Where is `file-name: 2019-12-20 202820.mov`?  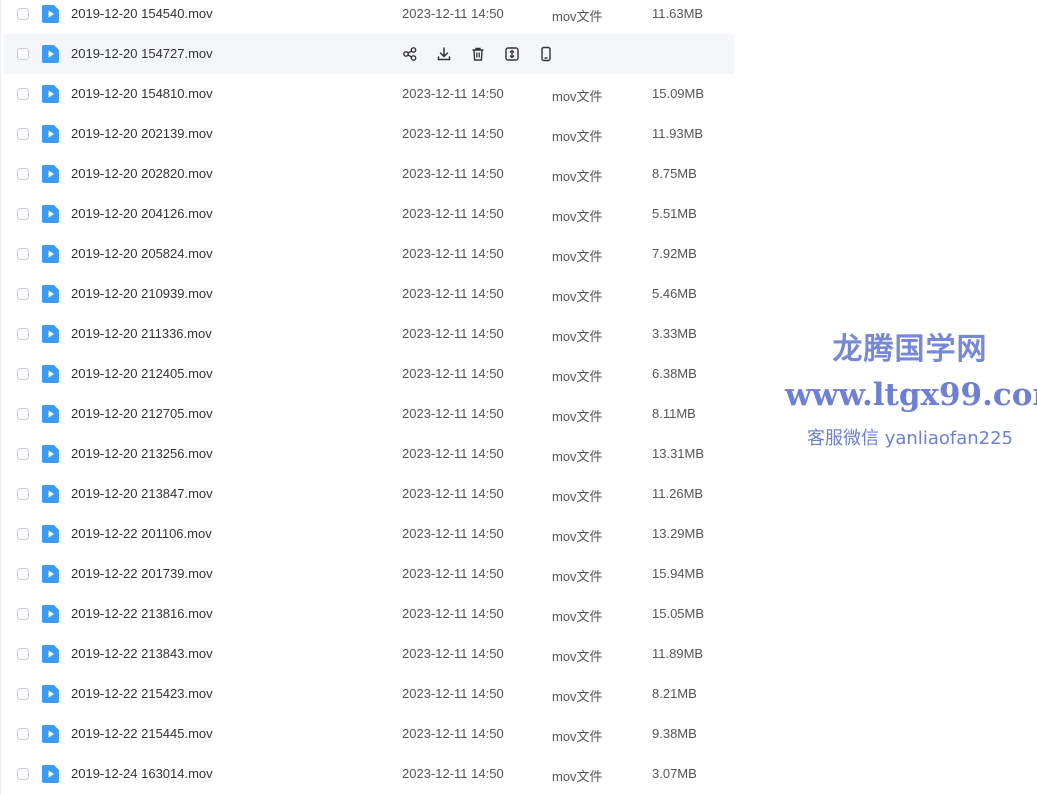
file-name: 2019-12-20 202820.mov is located at coordinates (142, 173).